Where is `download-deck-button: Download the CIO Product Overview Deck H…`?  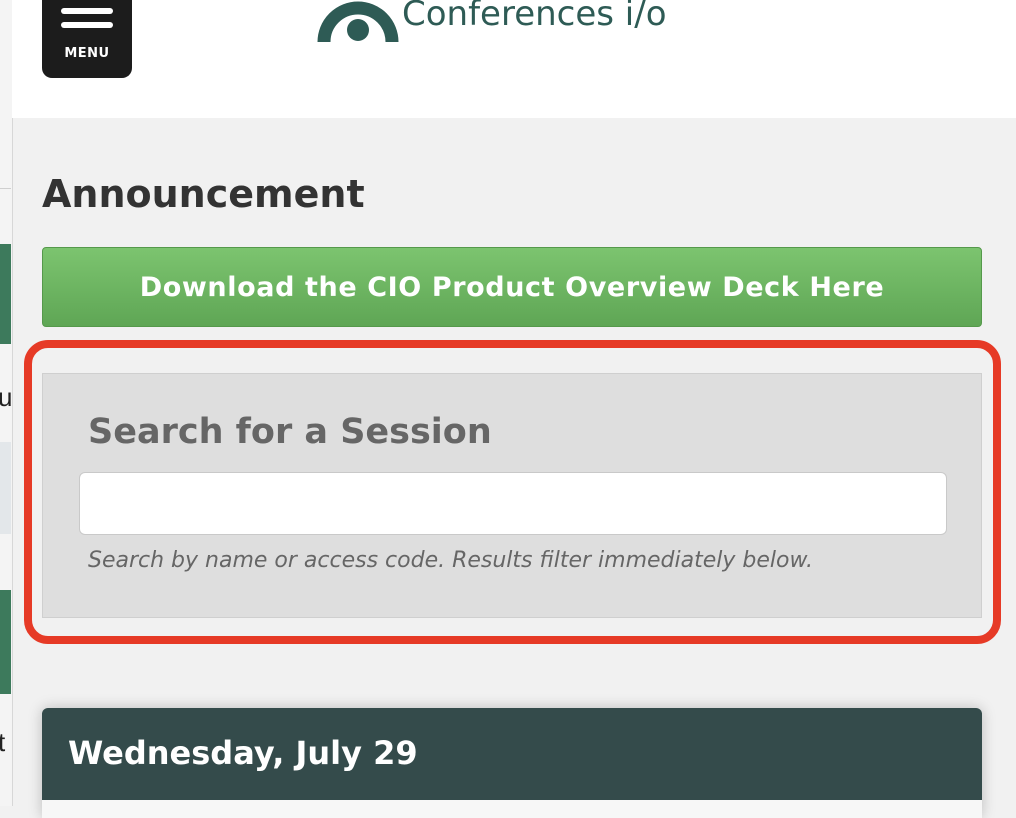 download-deck-button: Download the CIO Product Overview Deck H… is located at coordinates (512, 287).